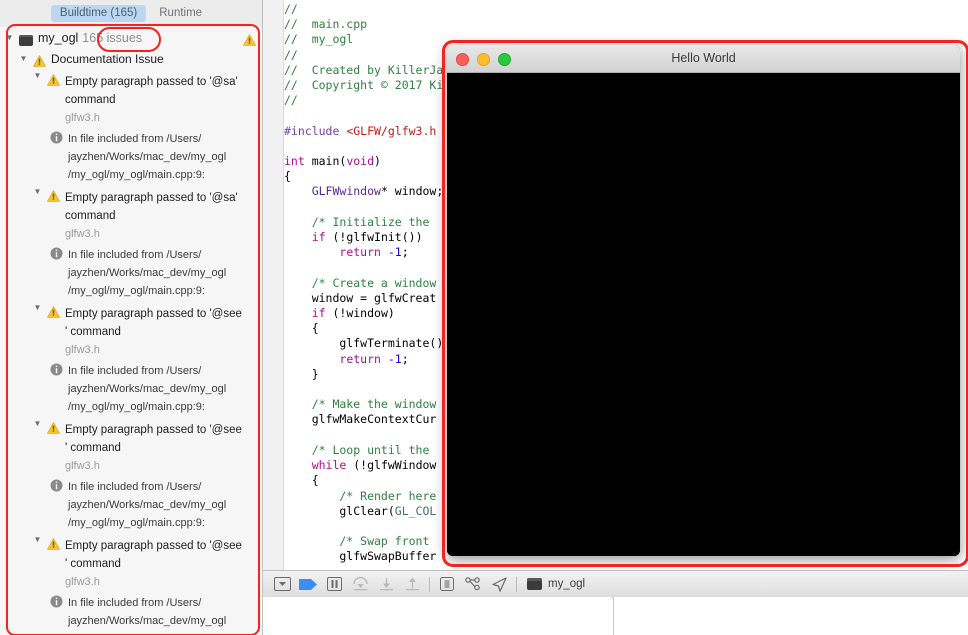 The height and width of the screenshot is (635, 968). I want to click on hello-world-titlebar: Hello World, so click(703, 59).